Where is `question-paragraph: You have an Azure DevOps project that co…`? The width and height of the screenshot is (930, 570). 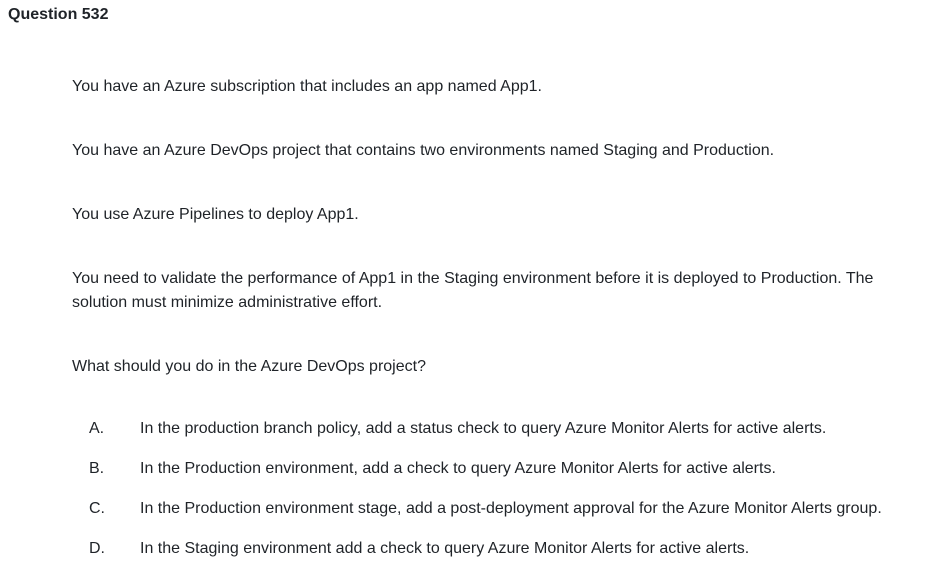 question-paragraph: You have an Azure DevOps project that co… is located at coordinates (423, 150).